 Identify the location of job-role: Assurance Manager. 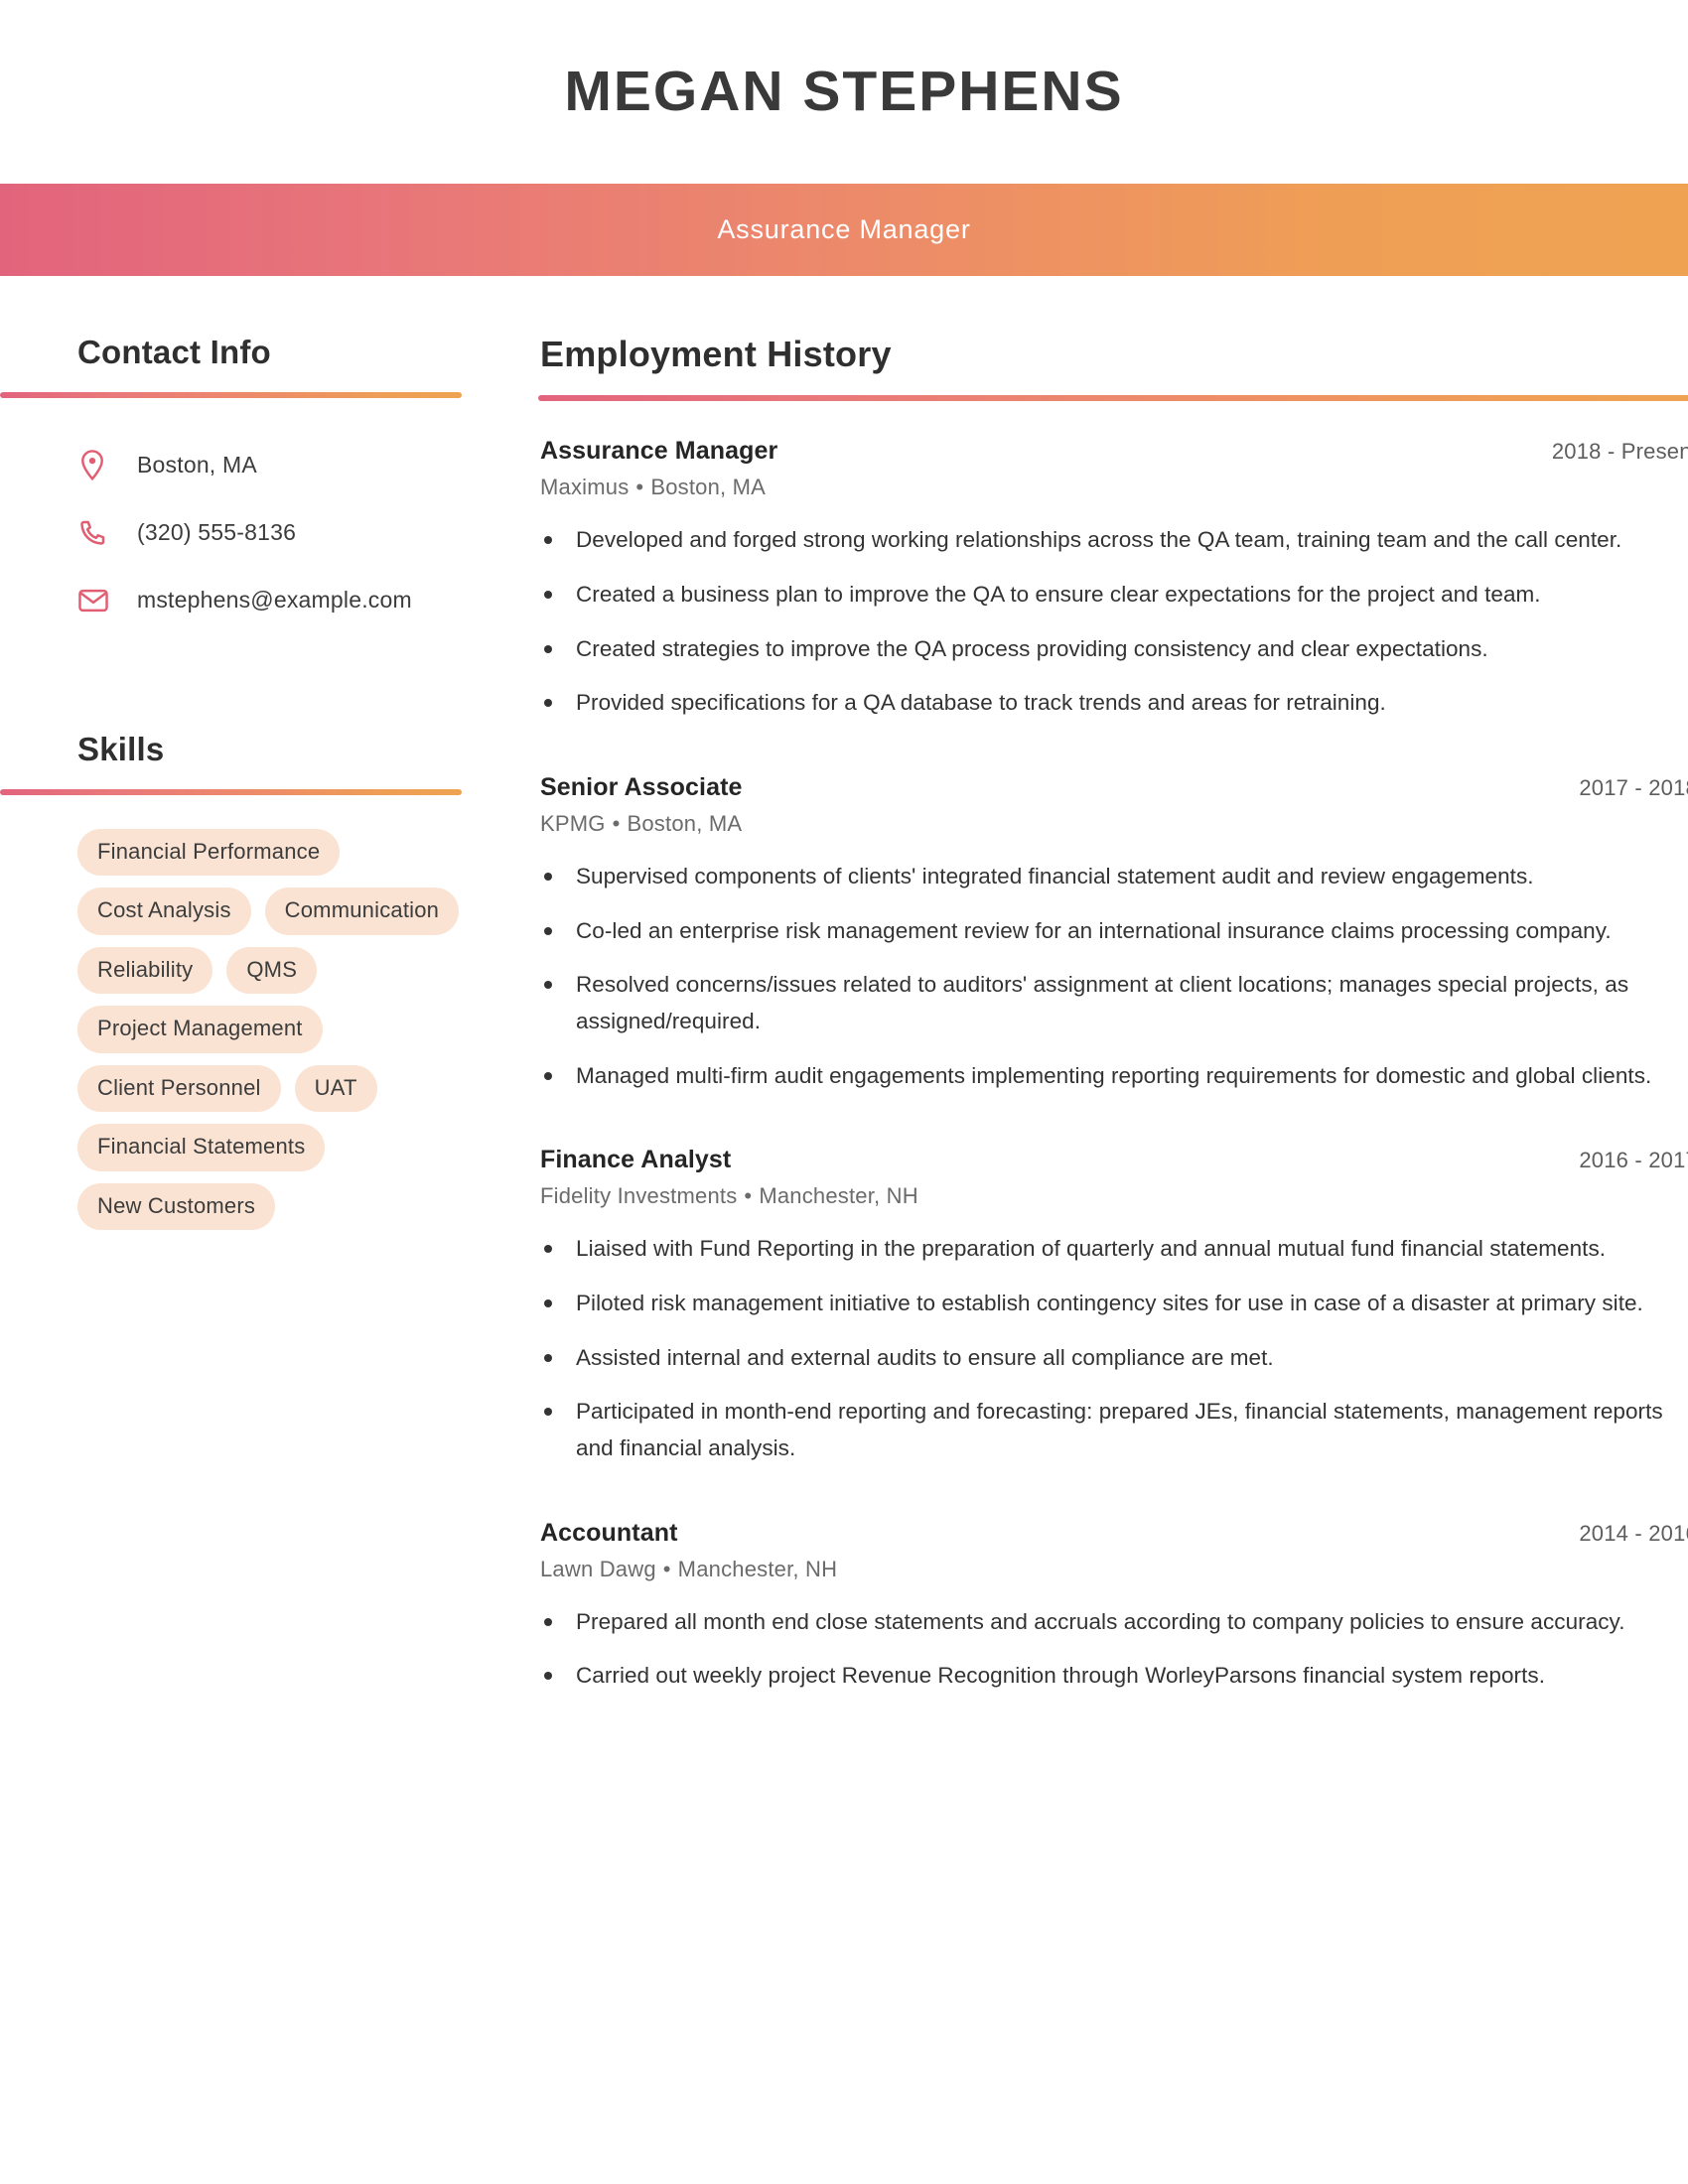
(659, 451).